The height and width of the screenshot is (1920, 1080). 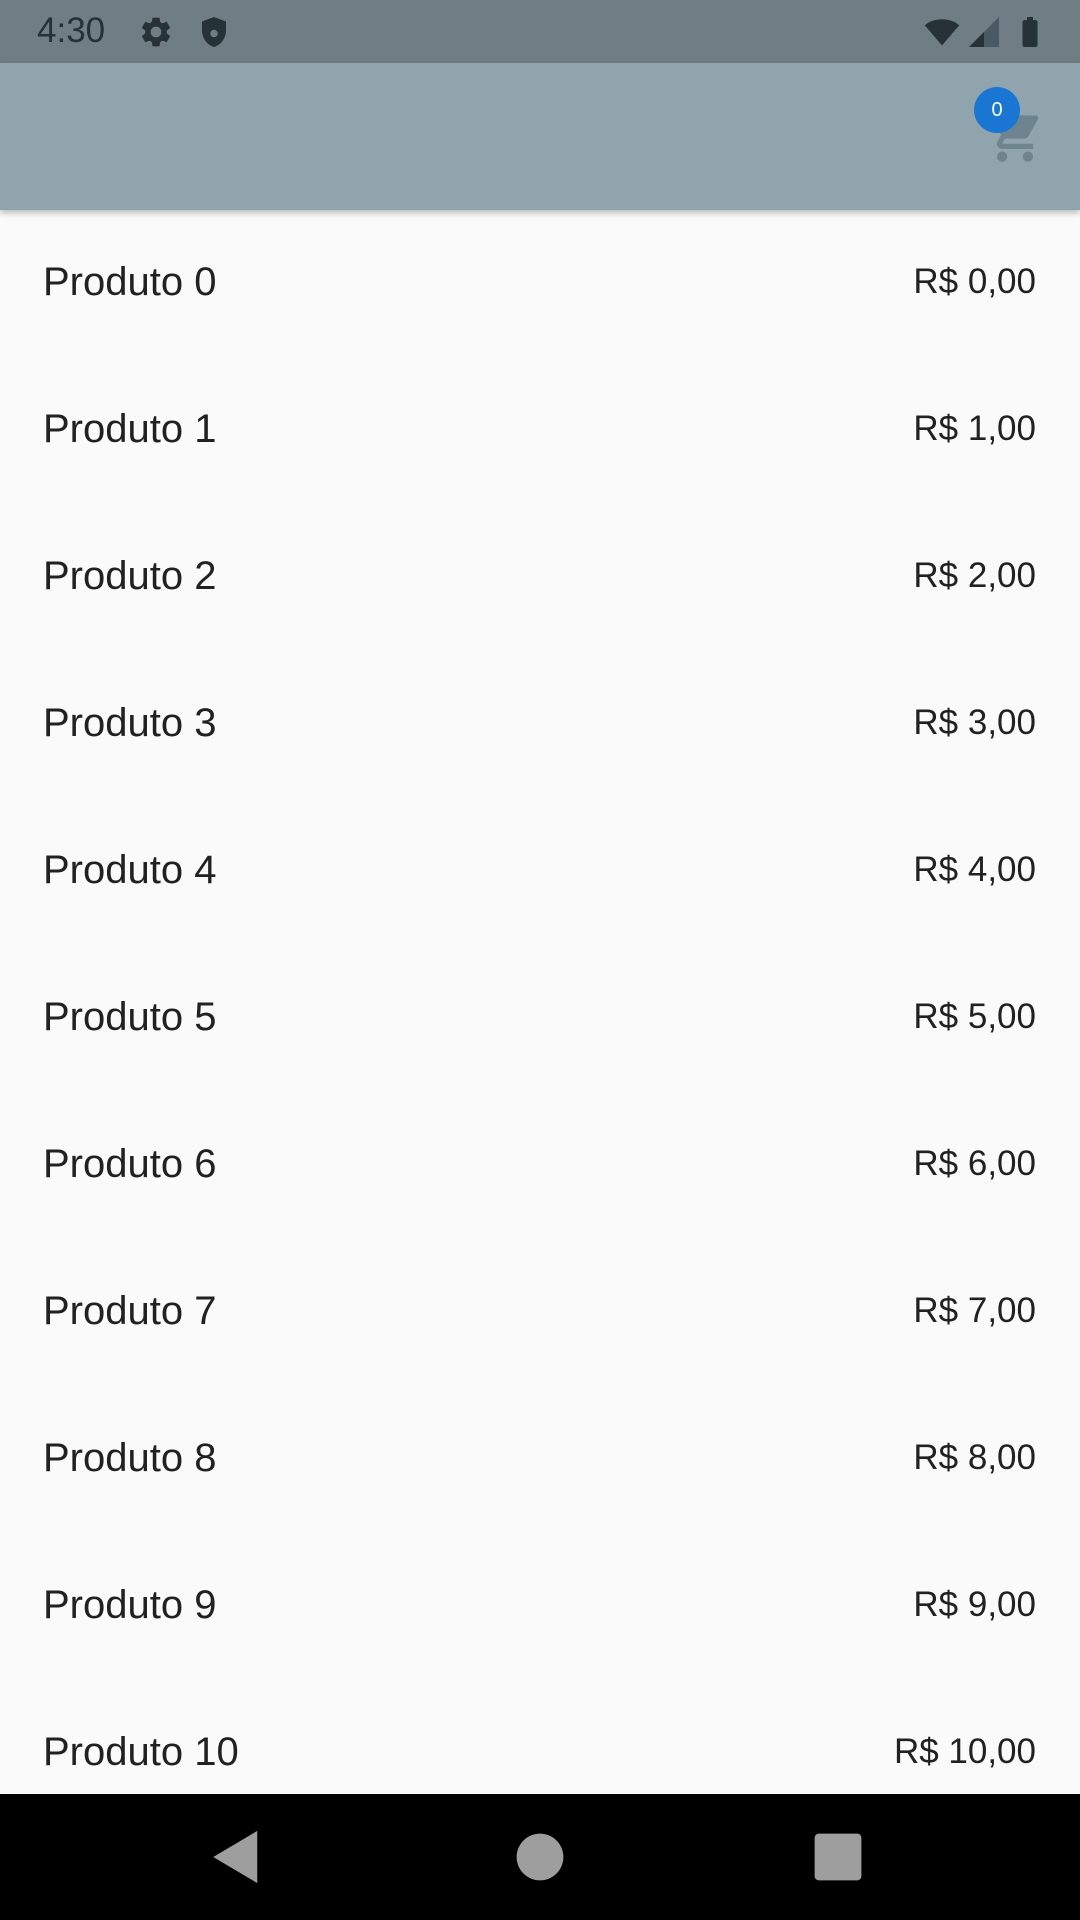 I want to click on product-price: R$ 9,00, so click(x=974, y=1604).